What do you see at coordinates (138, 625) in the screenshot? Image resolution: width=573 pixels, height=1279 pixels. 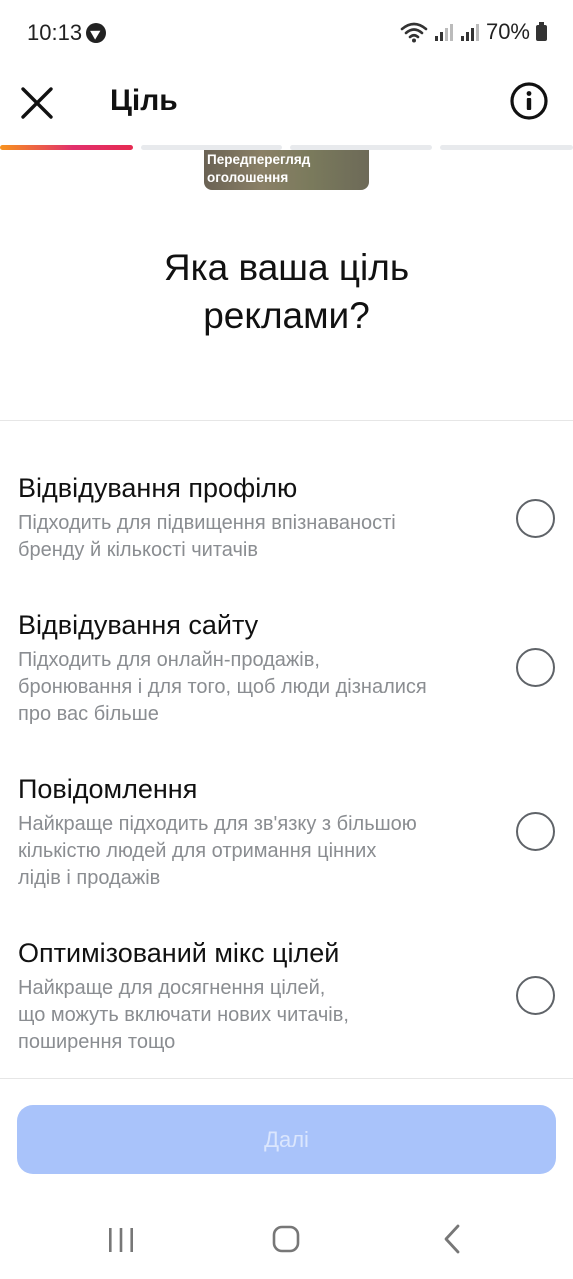 I see `option-title: Відвідування сайту` at bounding box center [138, 625].